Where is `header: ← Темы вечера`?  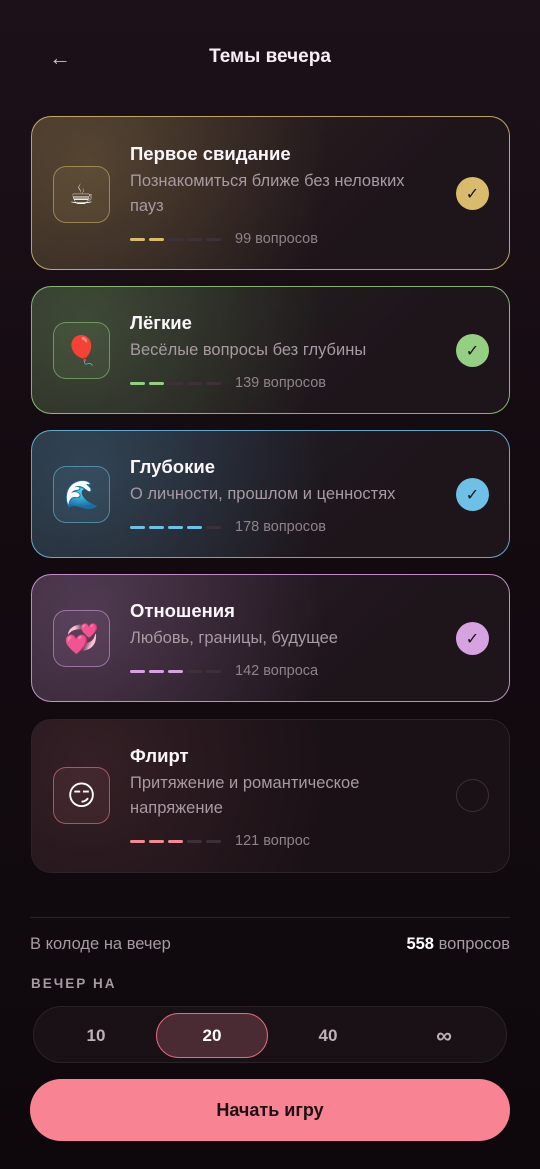
header: ← Темы вечера is located at coordinates (270, 58).